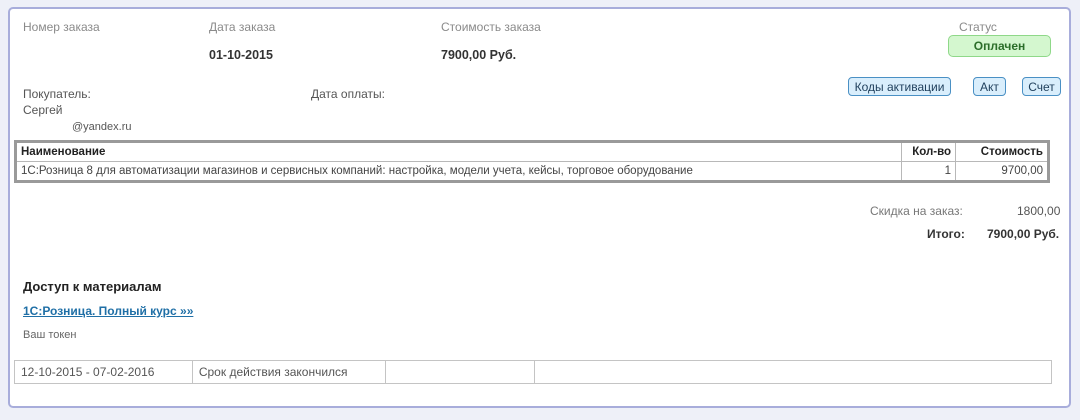  I want to click on item-qty: 1, so click(929, 171).